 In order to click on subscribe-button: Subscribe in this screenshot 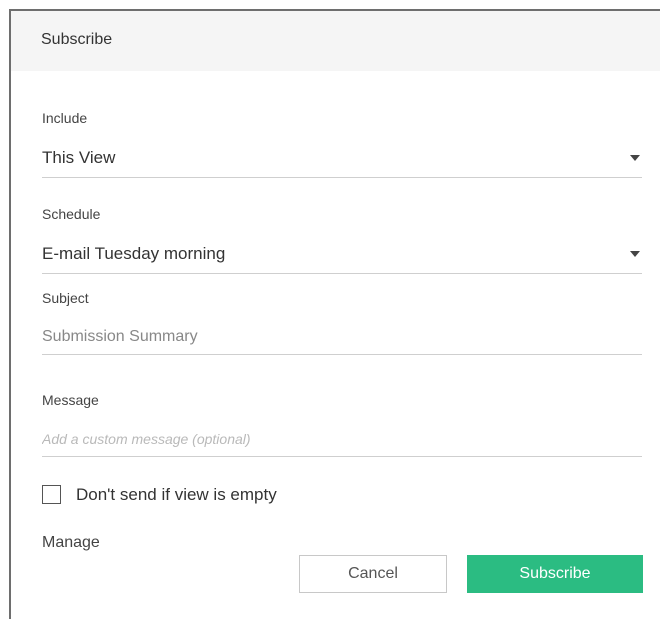, I will do `click(555, 574)`.